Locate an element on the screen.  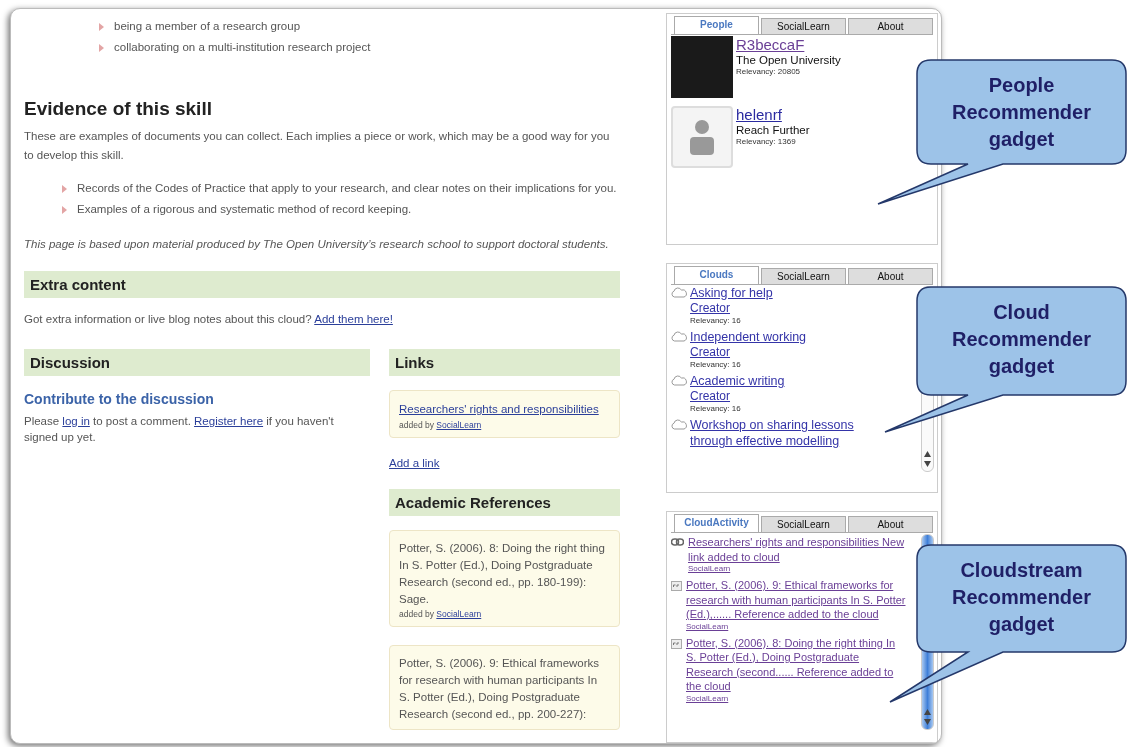
section-header: Extra content is located at coordinates (322, 284).